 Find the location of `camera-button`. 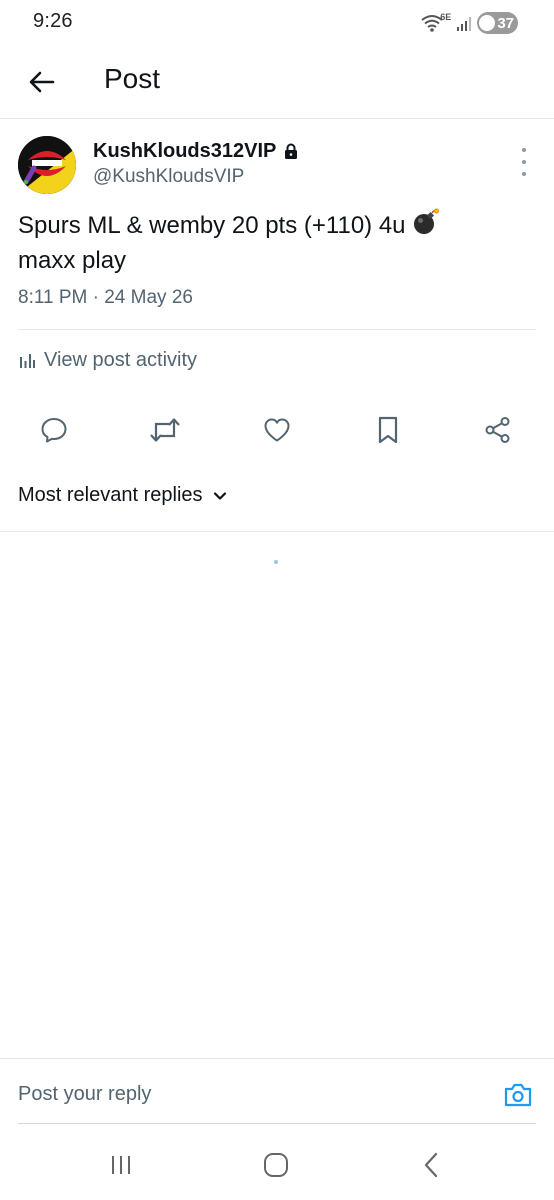

camera-button is located at coordinates (518, 1095).